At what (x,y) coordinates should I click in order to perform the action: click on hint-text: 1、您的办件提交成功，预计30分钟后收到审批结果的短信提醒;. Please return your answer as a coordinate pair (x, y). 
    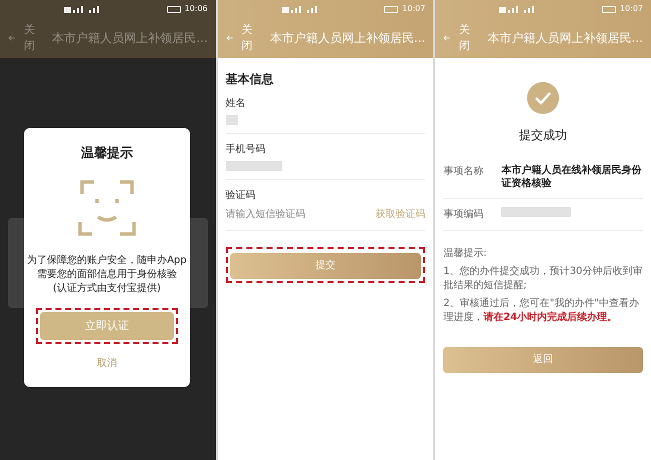
    Looking at the image, I should click on (543, 279).